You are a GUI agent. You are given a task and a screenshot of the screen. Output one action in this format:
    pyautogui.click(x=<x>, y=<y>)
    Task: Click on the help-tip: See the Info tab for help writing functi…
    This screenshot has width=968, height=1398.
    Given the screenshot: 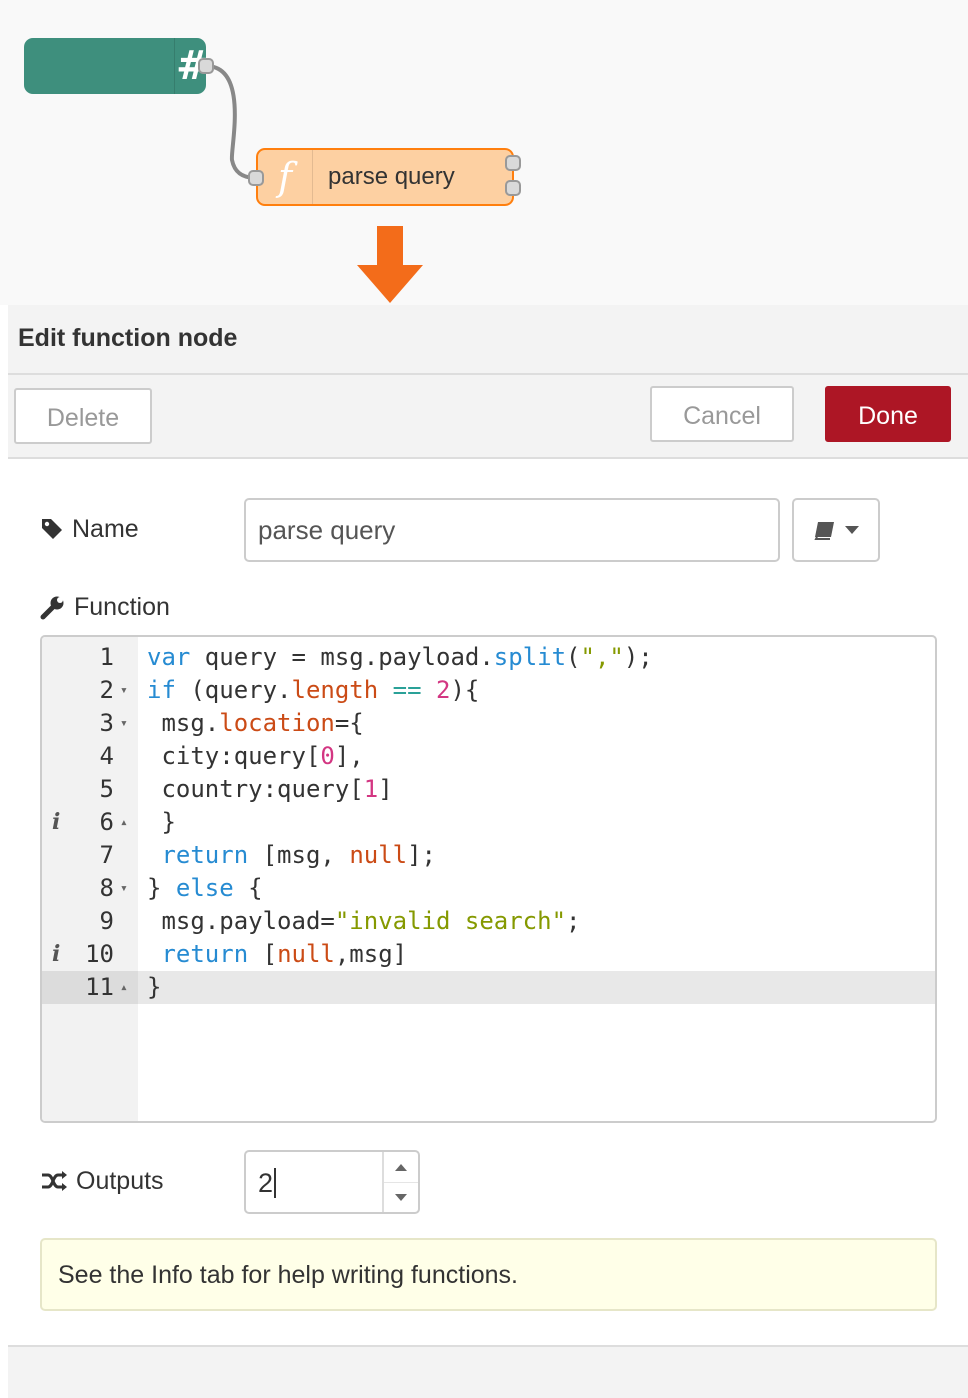 What is the action you would take?
    pyautogui.click(x=488, y=1274)
    